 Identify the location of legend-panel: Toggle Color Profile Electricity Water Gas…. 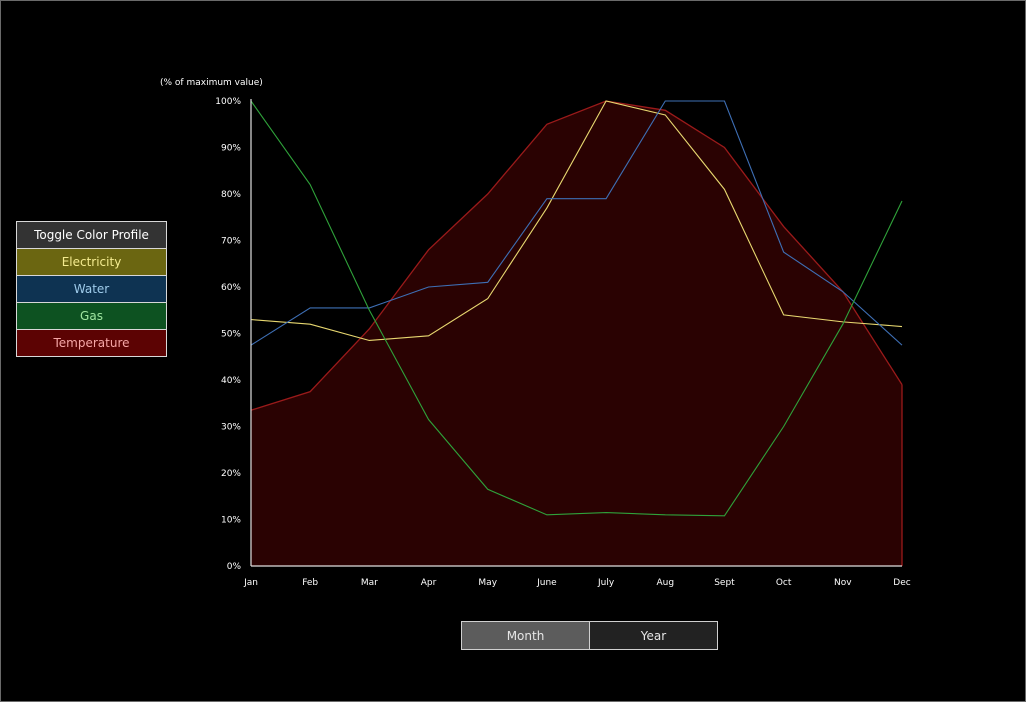
(91, 289).